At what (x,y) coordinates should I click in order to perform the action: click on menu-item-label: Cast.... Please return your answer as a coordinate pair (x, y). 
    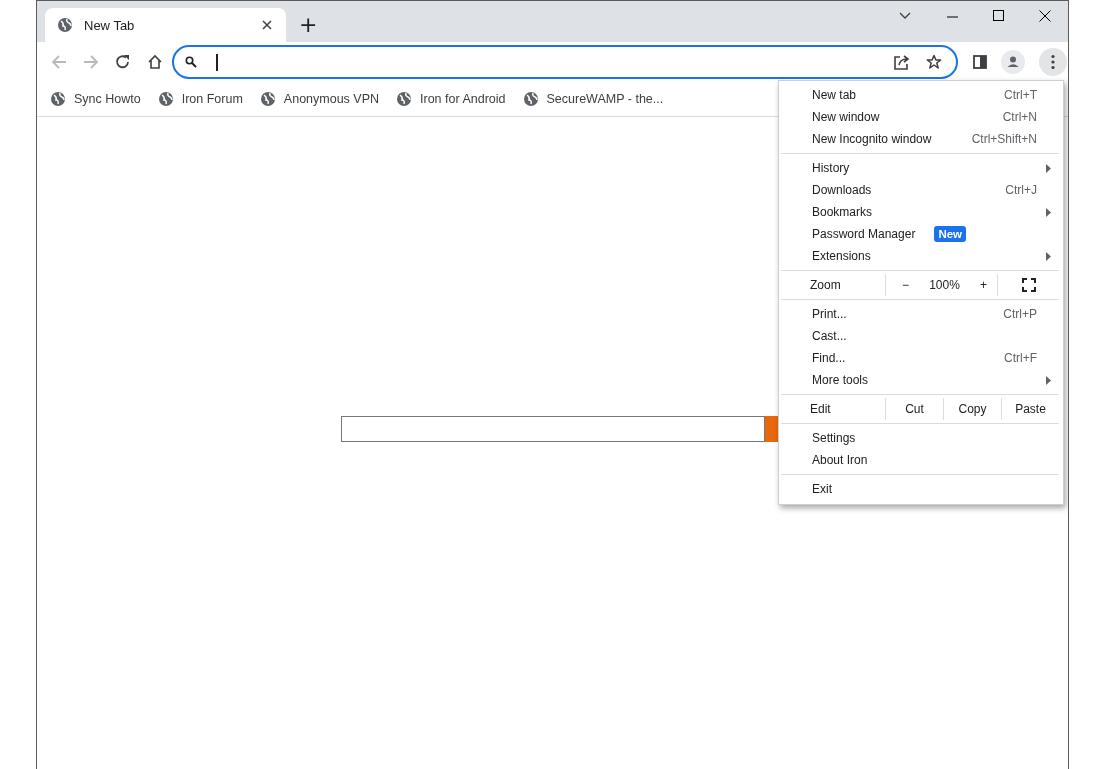
    Looking at the image, I should click on (829, 336).